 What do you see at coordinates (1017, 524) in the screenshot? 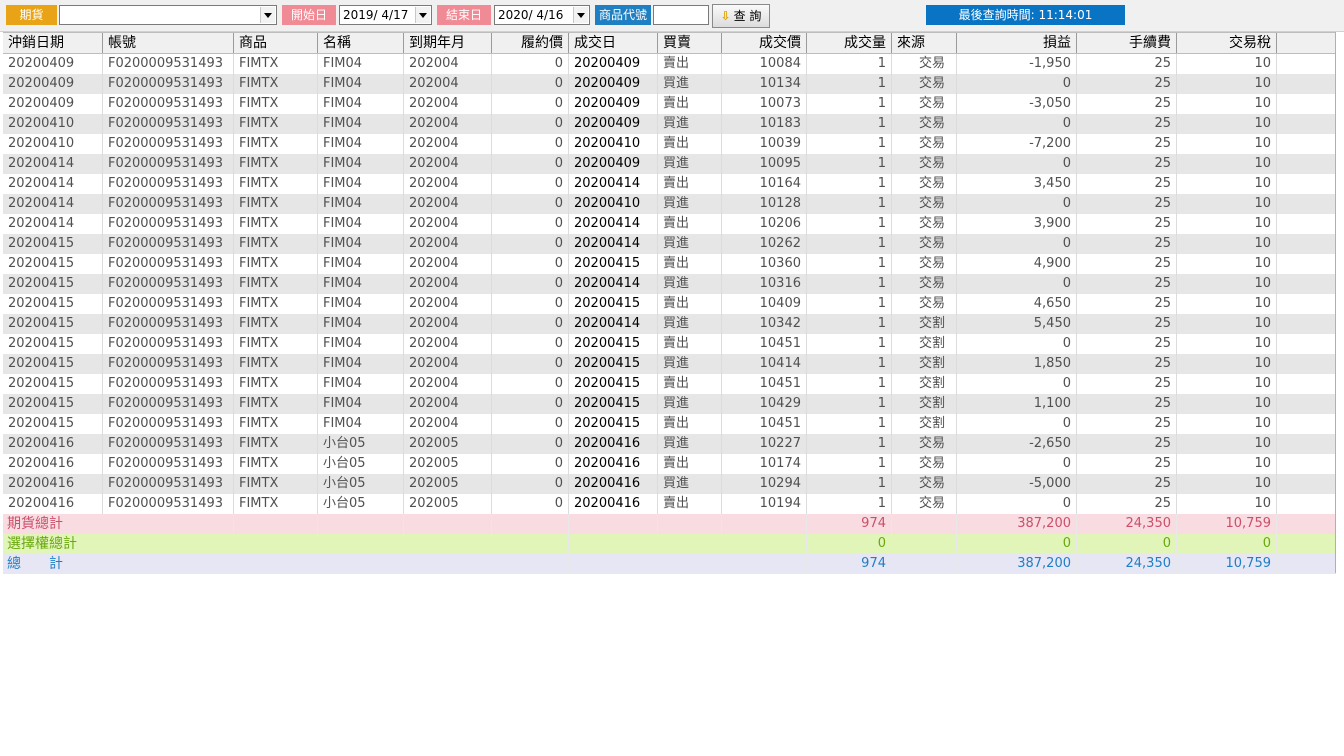
I see `total-pnl: 387,200` at bounding box center [1017, 524].